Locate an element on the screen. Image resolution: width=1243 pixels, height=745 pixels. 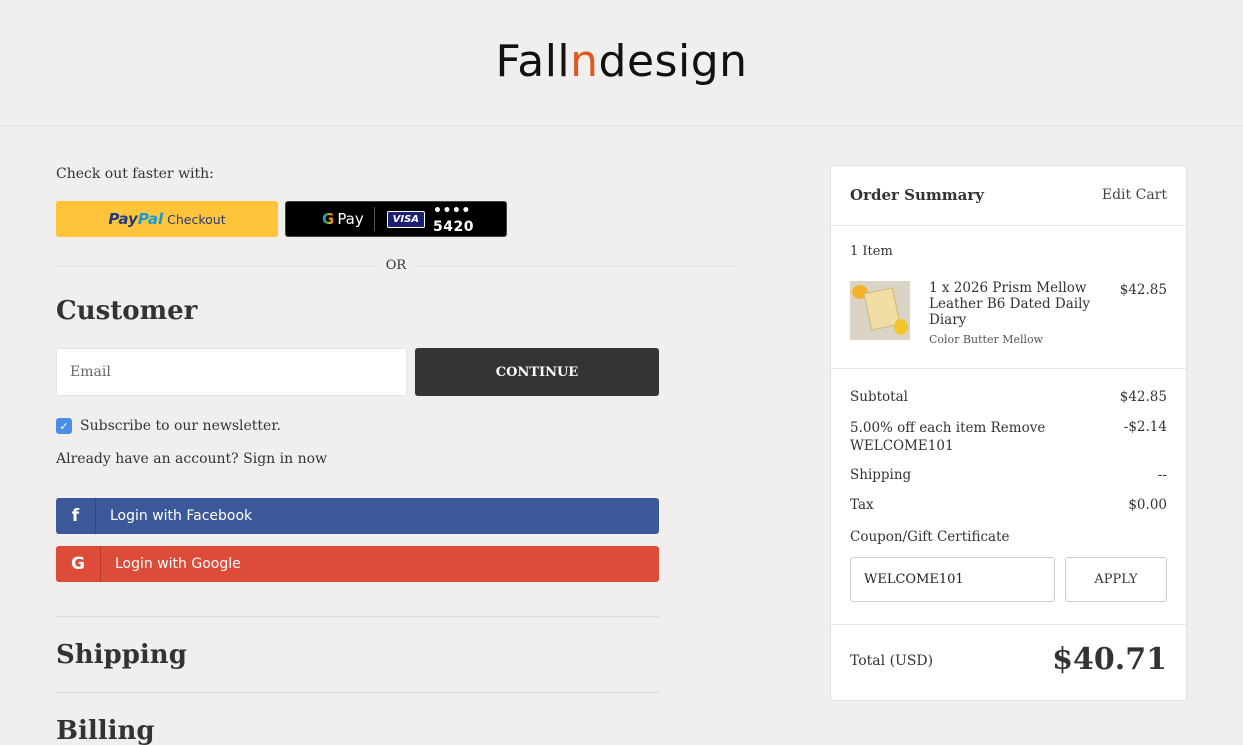
logo-text-accent: n is located at coordinates (584, 61).